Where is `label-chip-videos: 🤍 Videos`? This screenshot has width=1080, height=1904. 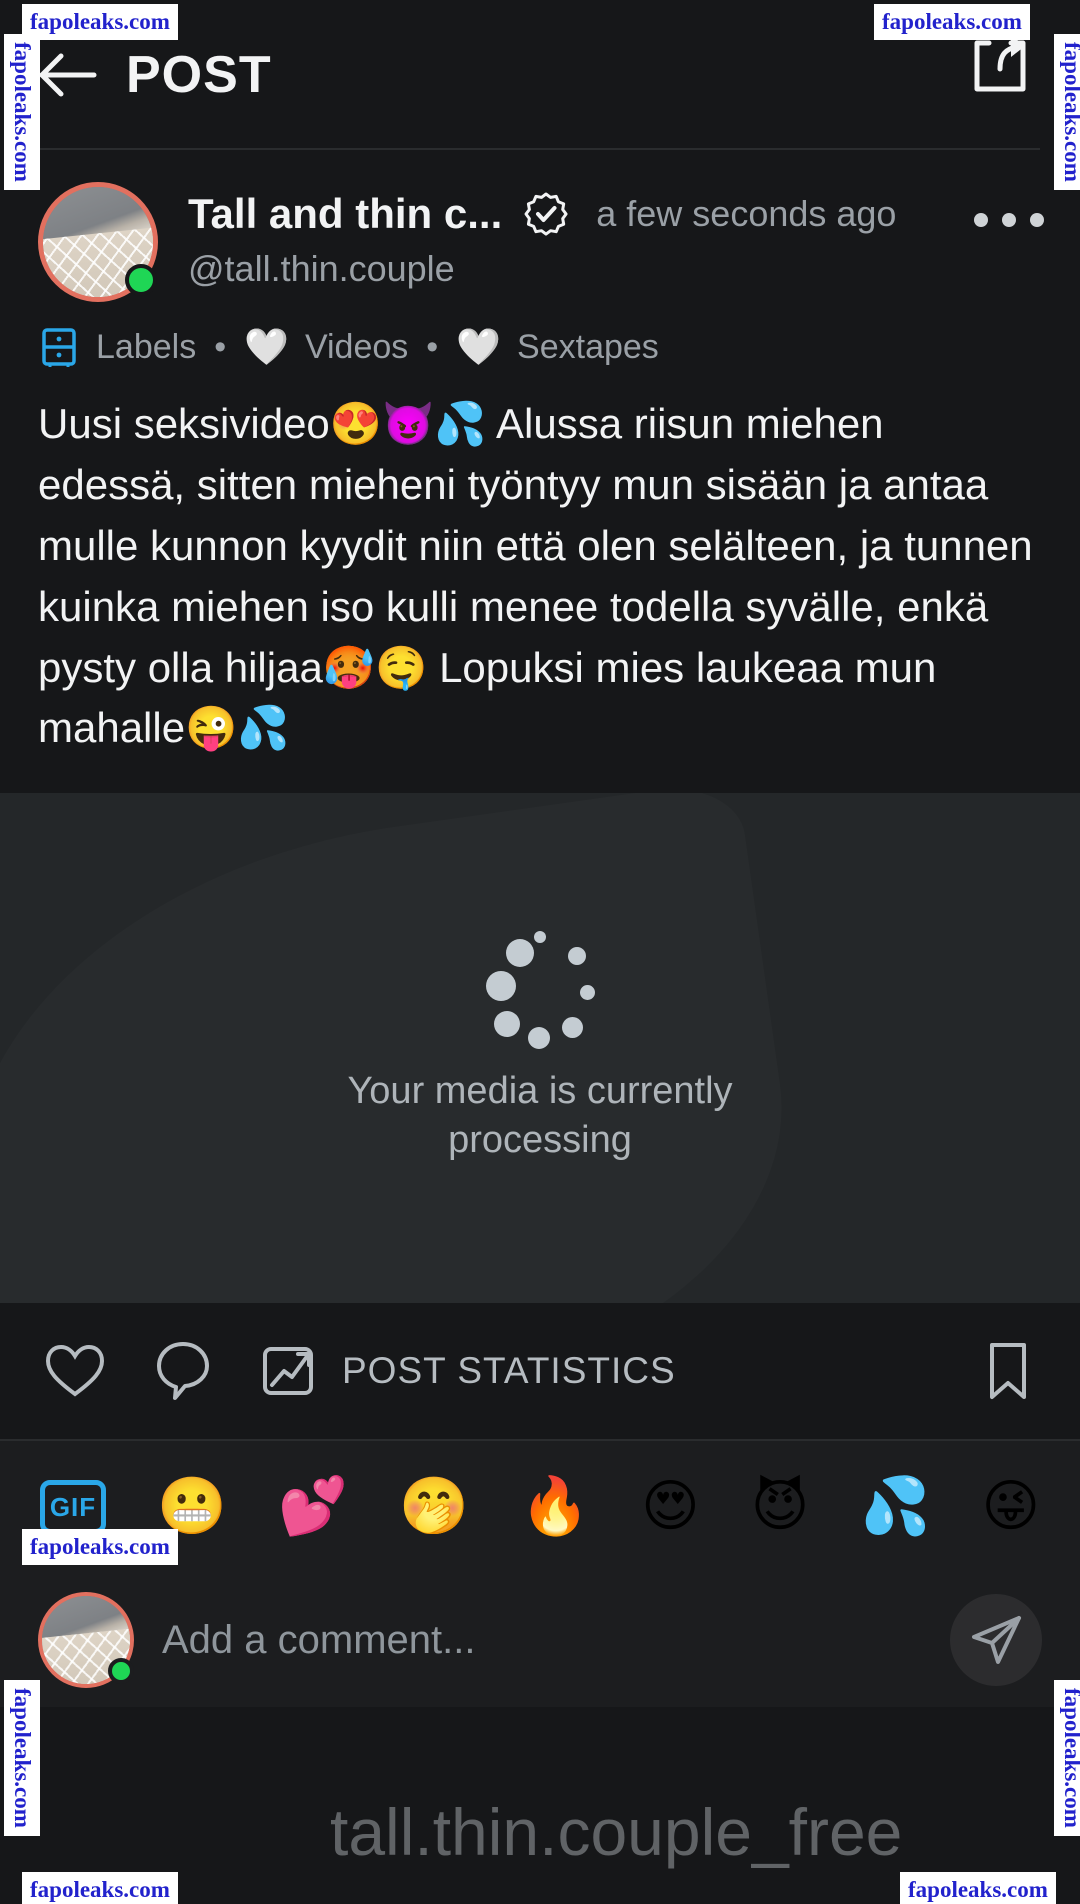
label-chip-videos: 🤍 Videos is located at coordinates (326, 347).